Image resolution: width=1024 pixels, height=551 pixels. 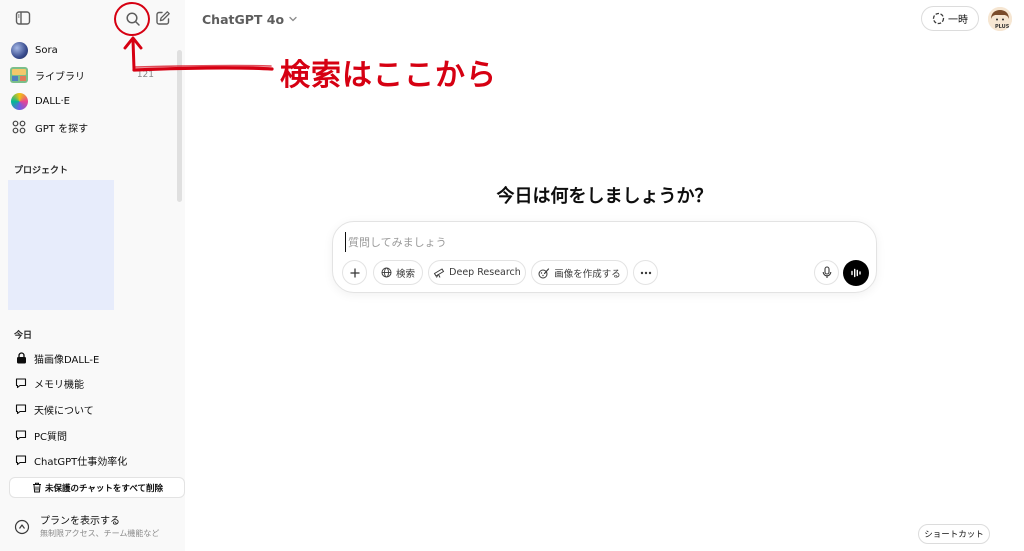 What do you see at coordinates (544, 273) in the screenshot?
I see `paintbrush-icon` at bounding box center [544, 273].